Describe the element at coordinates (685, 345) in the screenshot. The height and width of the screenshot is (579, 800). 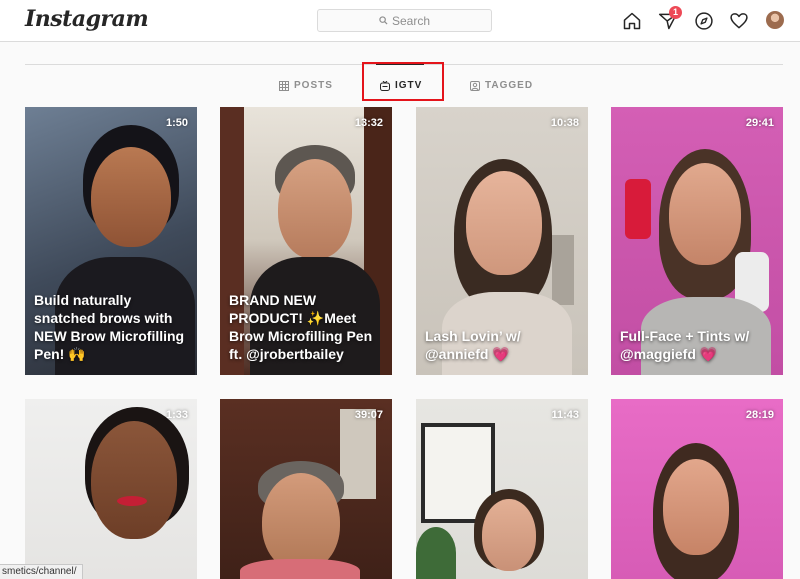
I see `video-caption: Full-Face + Tints w/ @maggiefd 💗` at that location.